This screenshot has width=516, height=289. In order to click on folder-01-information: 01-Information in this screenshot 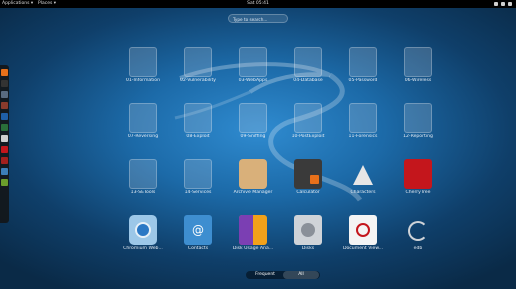, I will do `click(143, 74)`.